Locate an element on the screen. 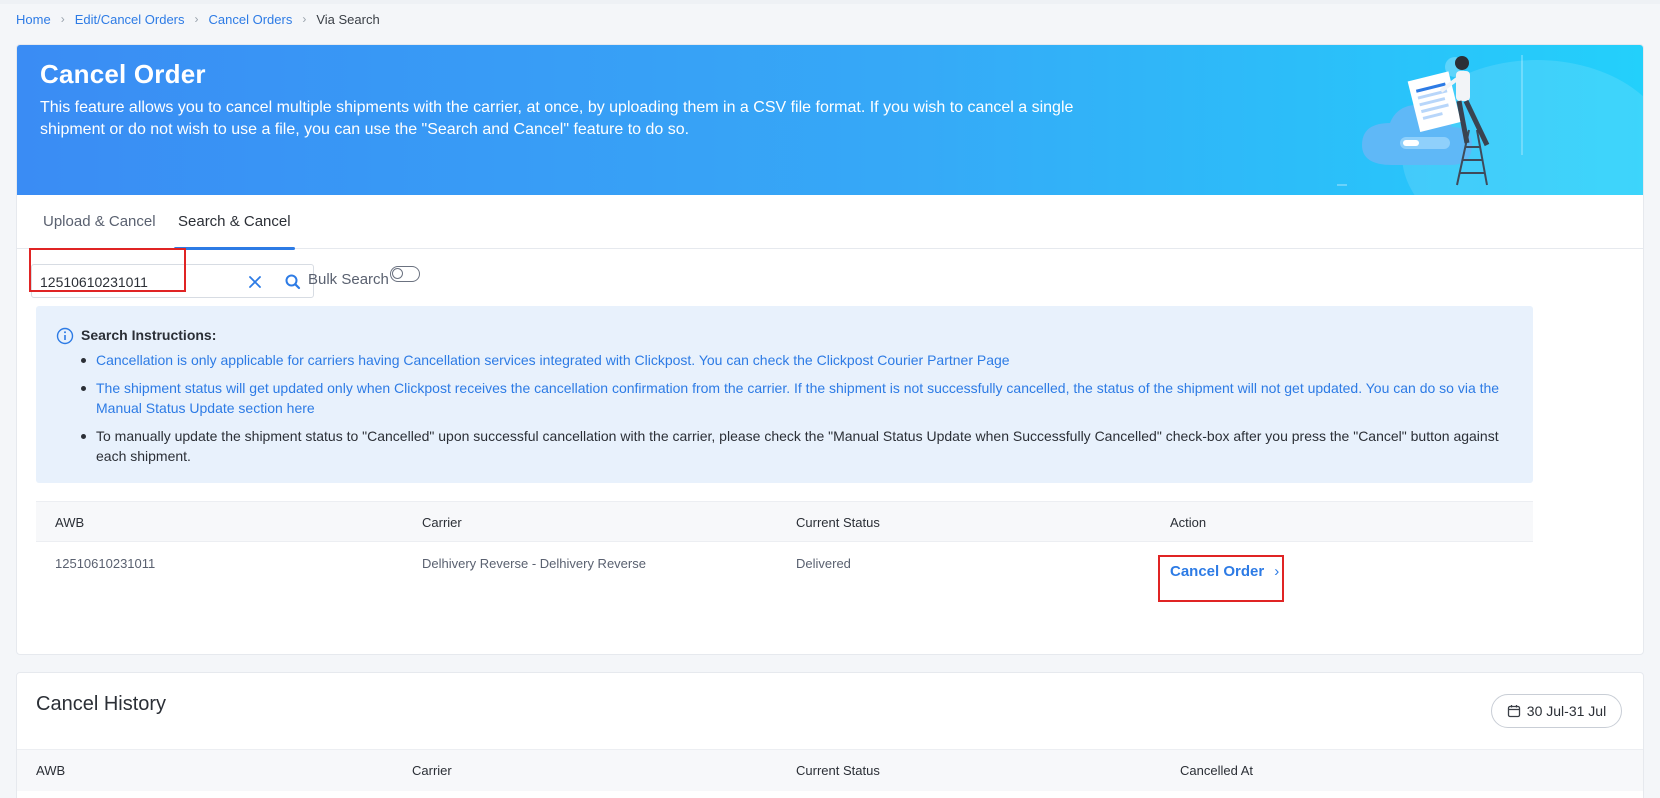 The image size is (1660, 798). toggle-knob is located at coordinates (397, 273).